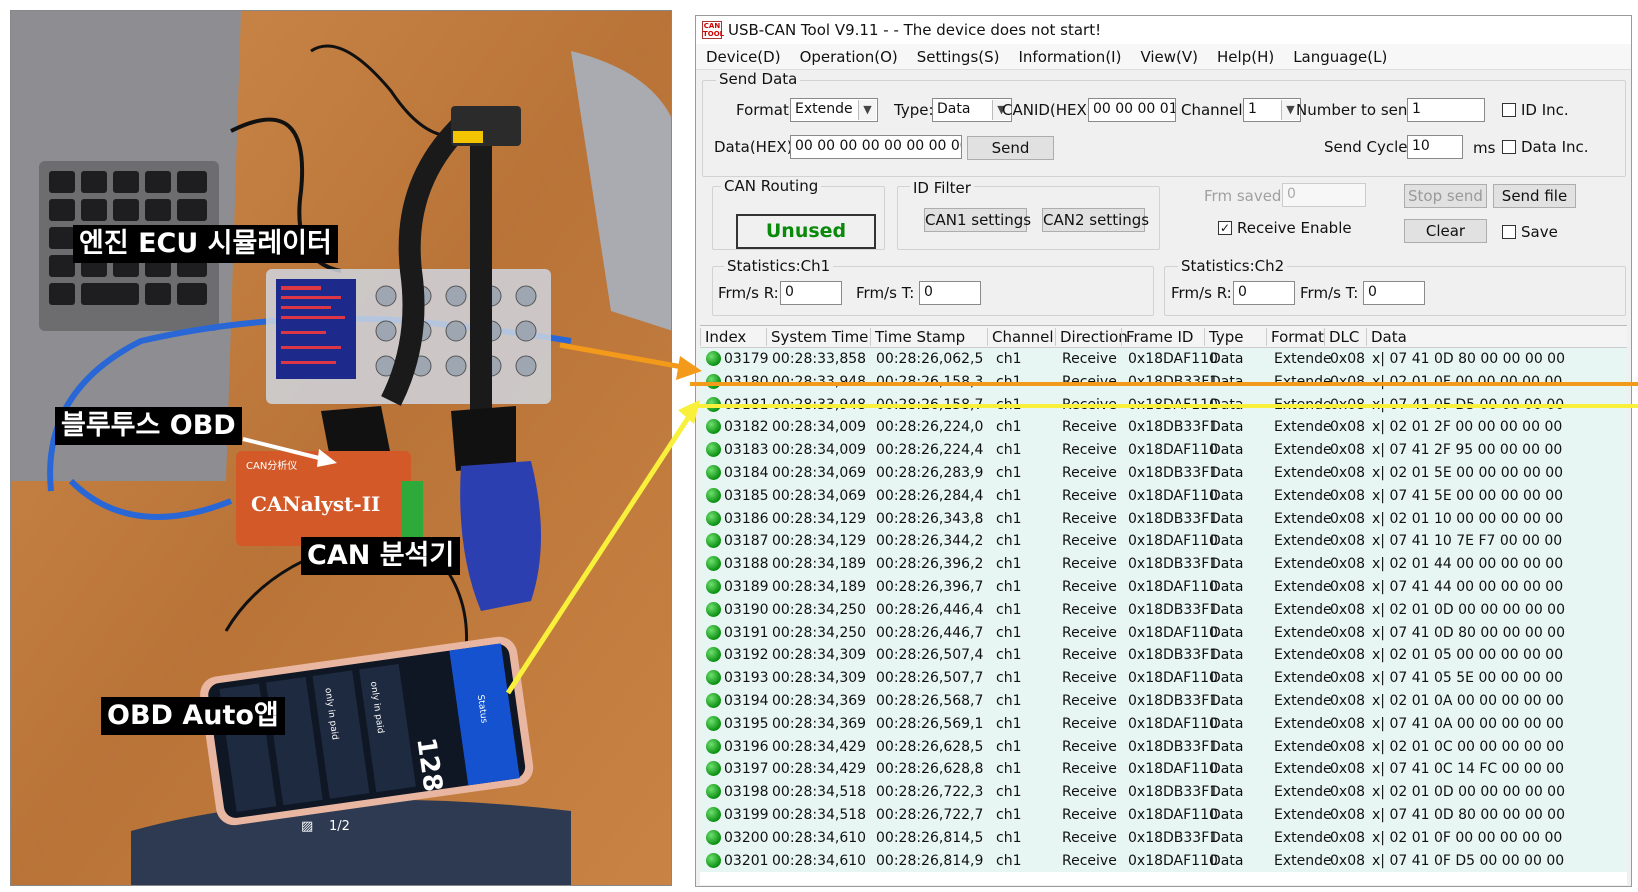  Describe the element at coordinates (1245, 57) in the screenshot. I see `menu-help: Help(H)` at that location.